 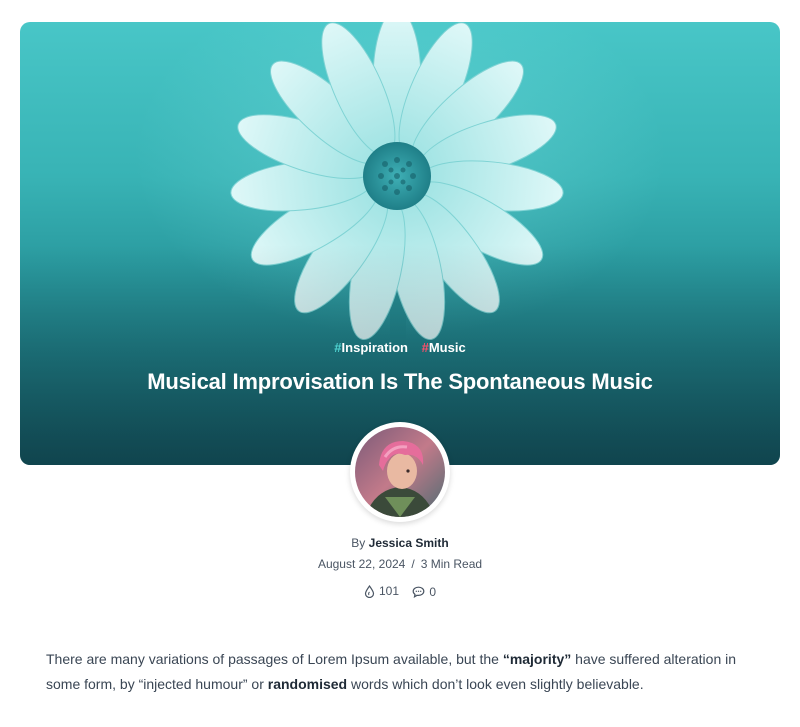 I want to click on comments-stat: 0, so click(x=424, y=592).